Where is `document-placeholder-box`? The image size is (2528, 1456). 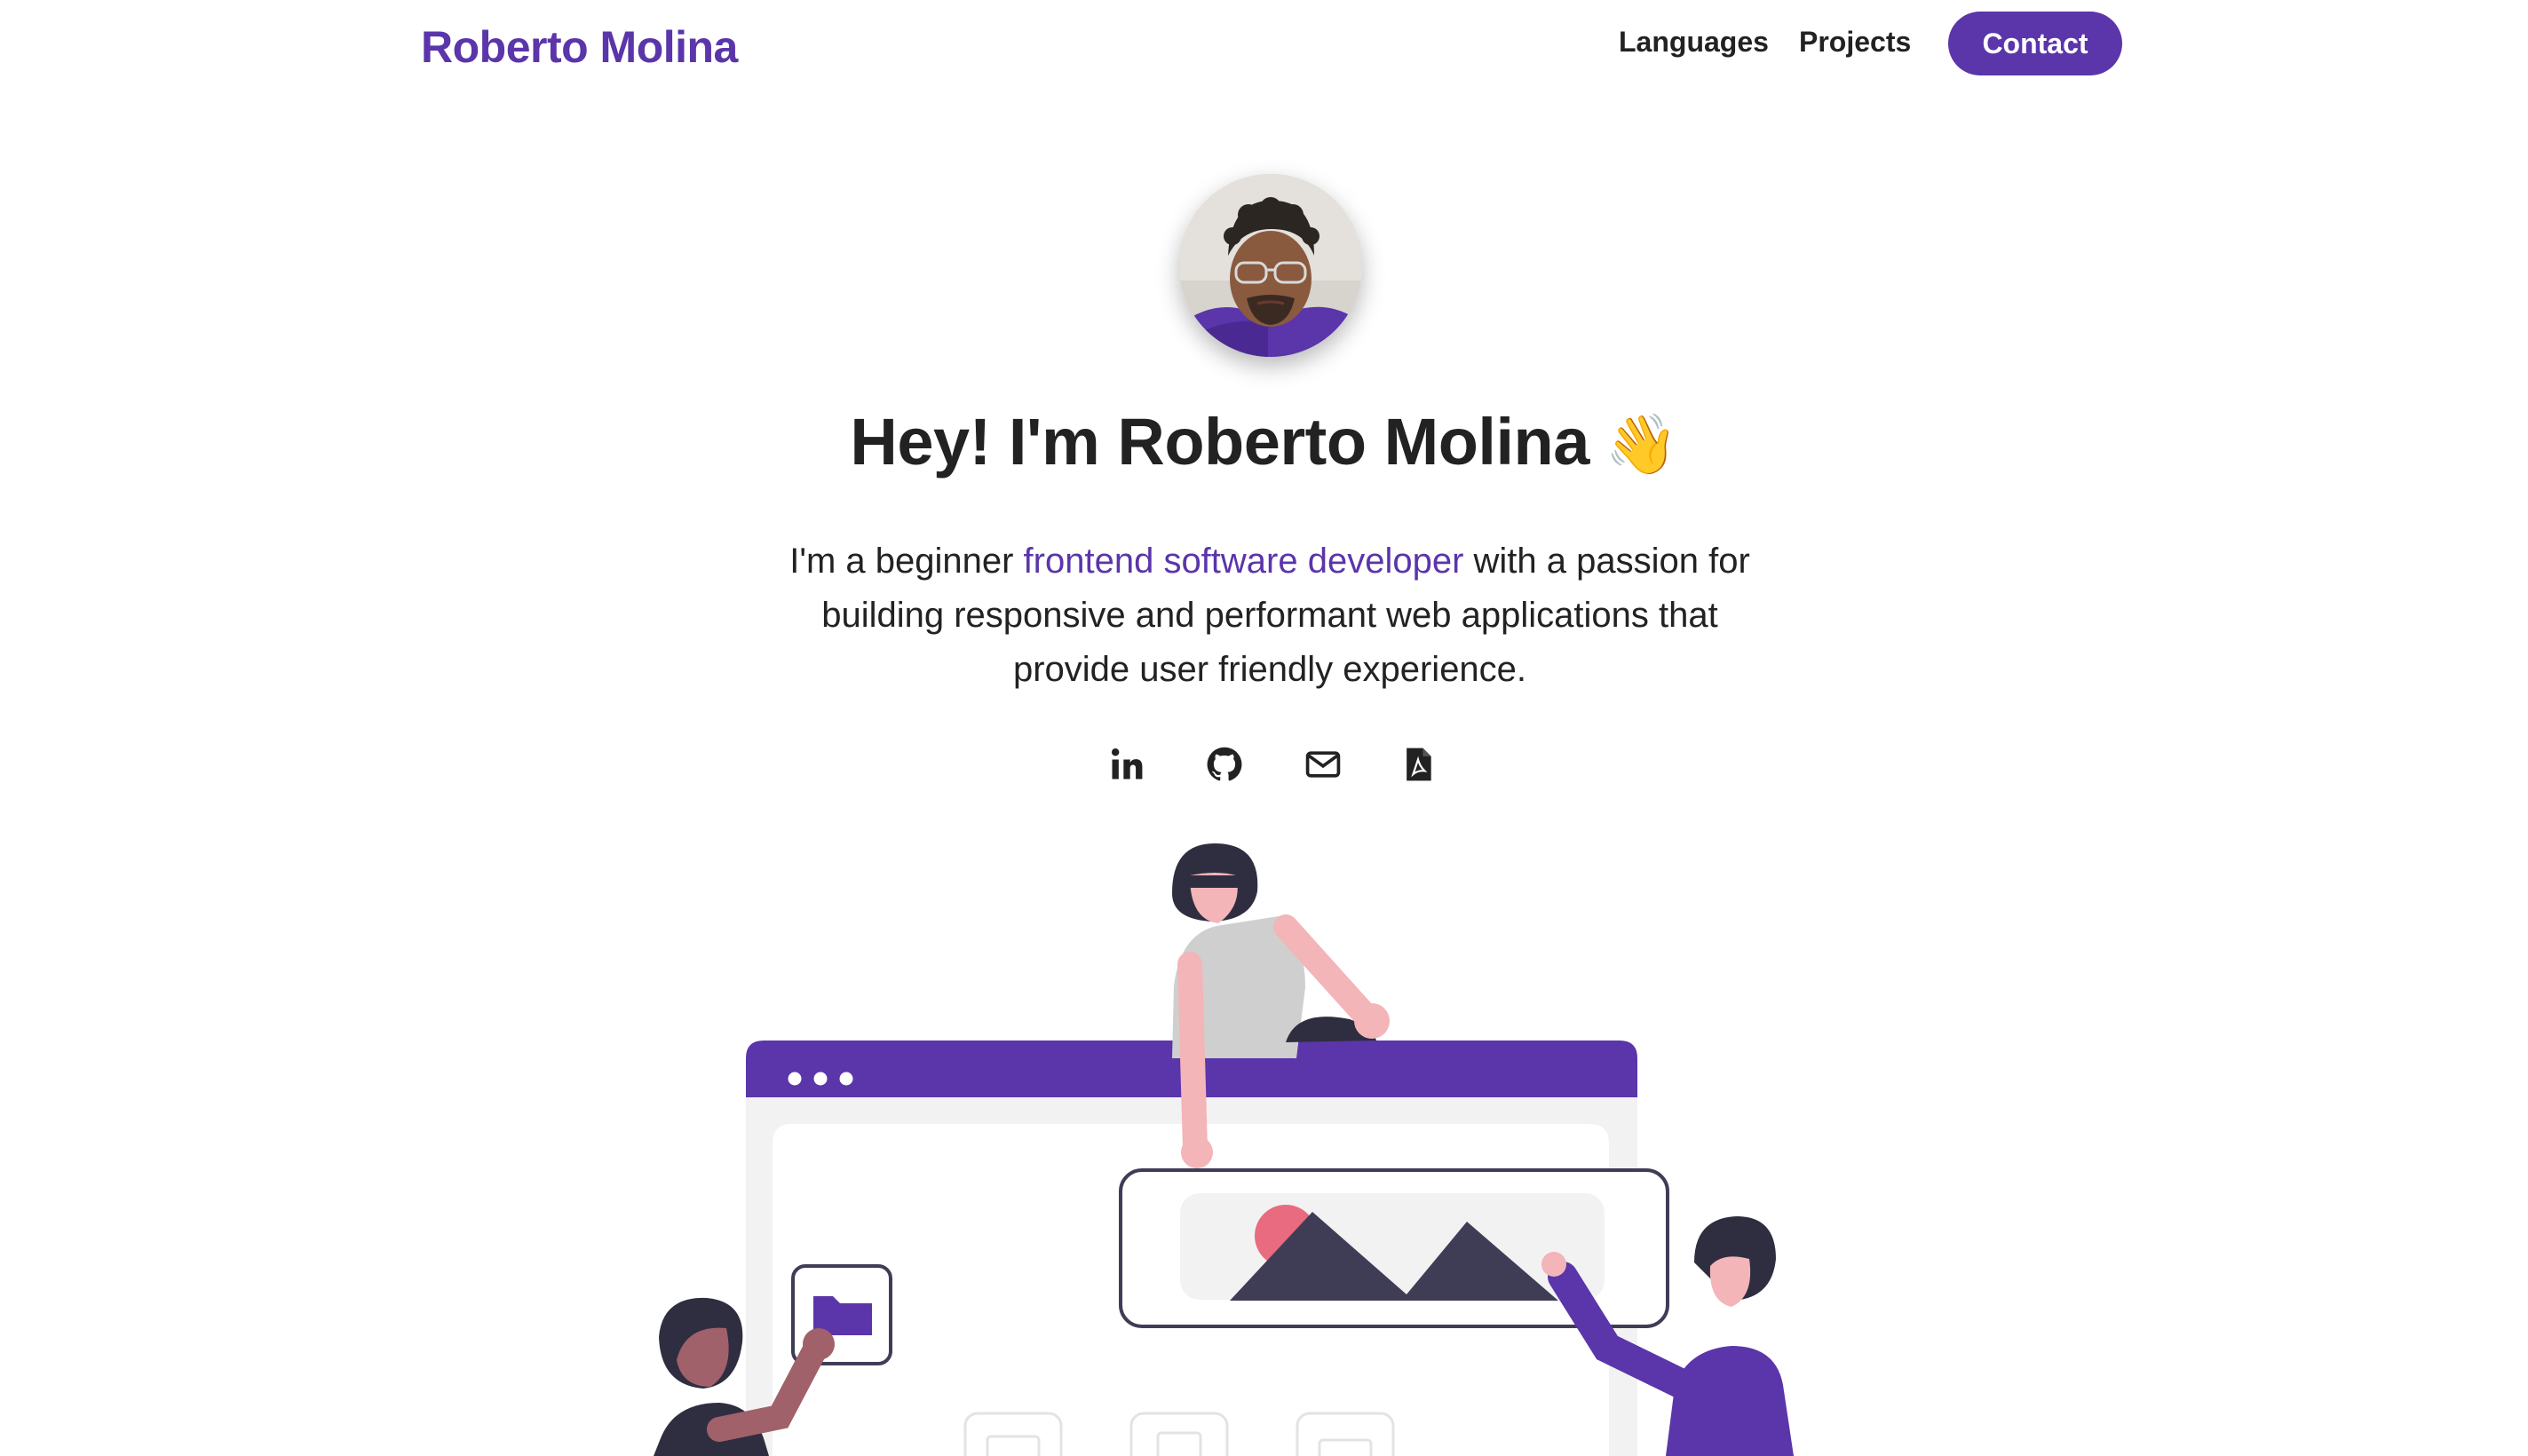
document-placeholder-box is located at coordinates (1179, 1434).